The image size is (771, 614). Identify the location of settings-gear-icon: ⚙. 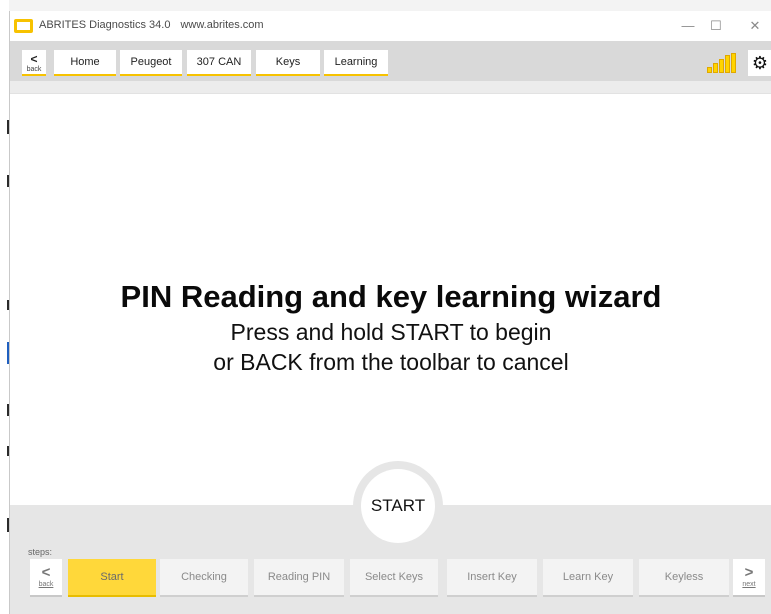
(759, 63).